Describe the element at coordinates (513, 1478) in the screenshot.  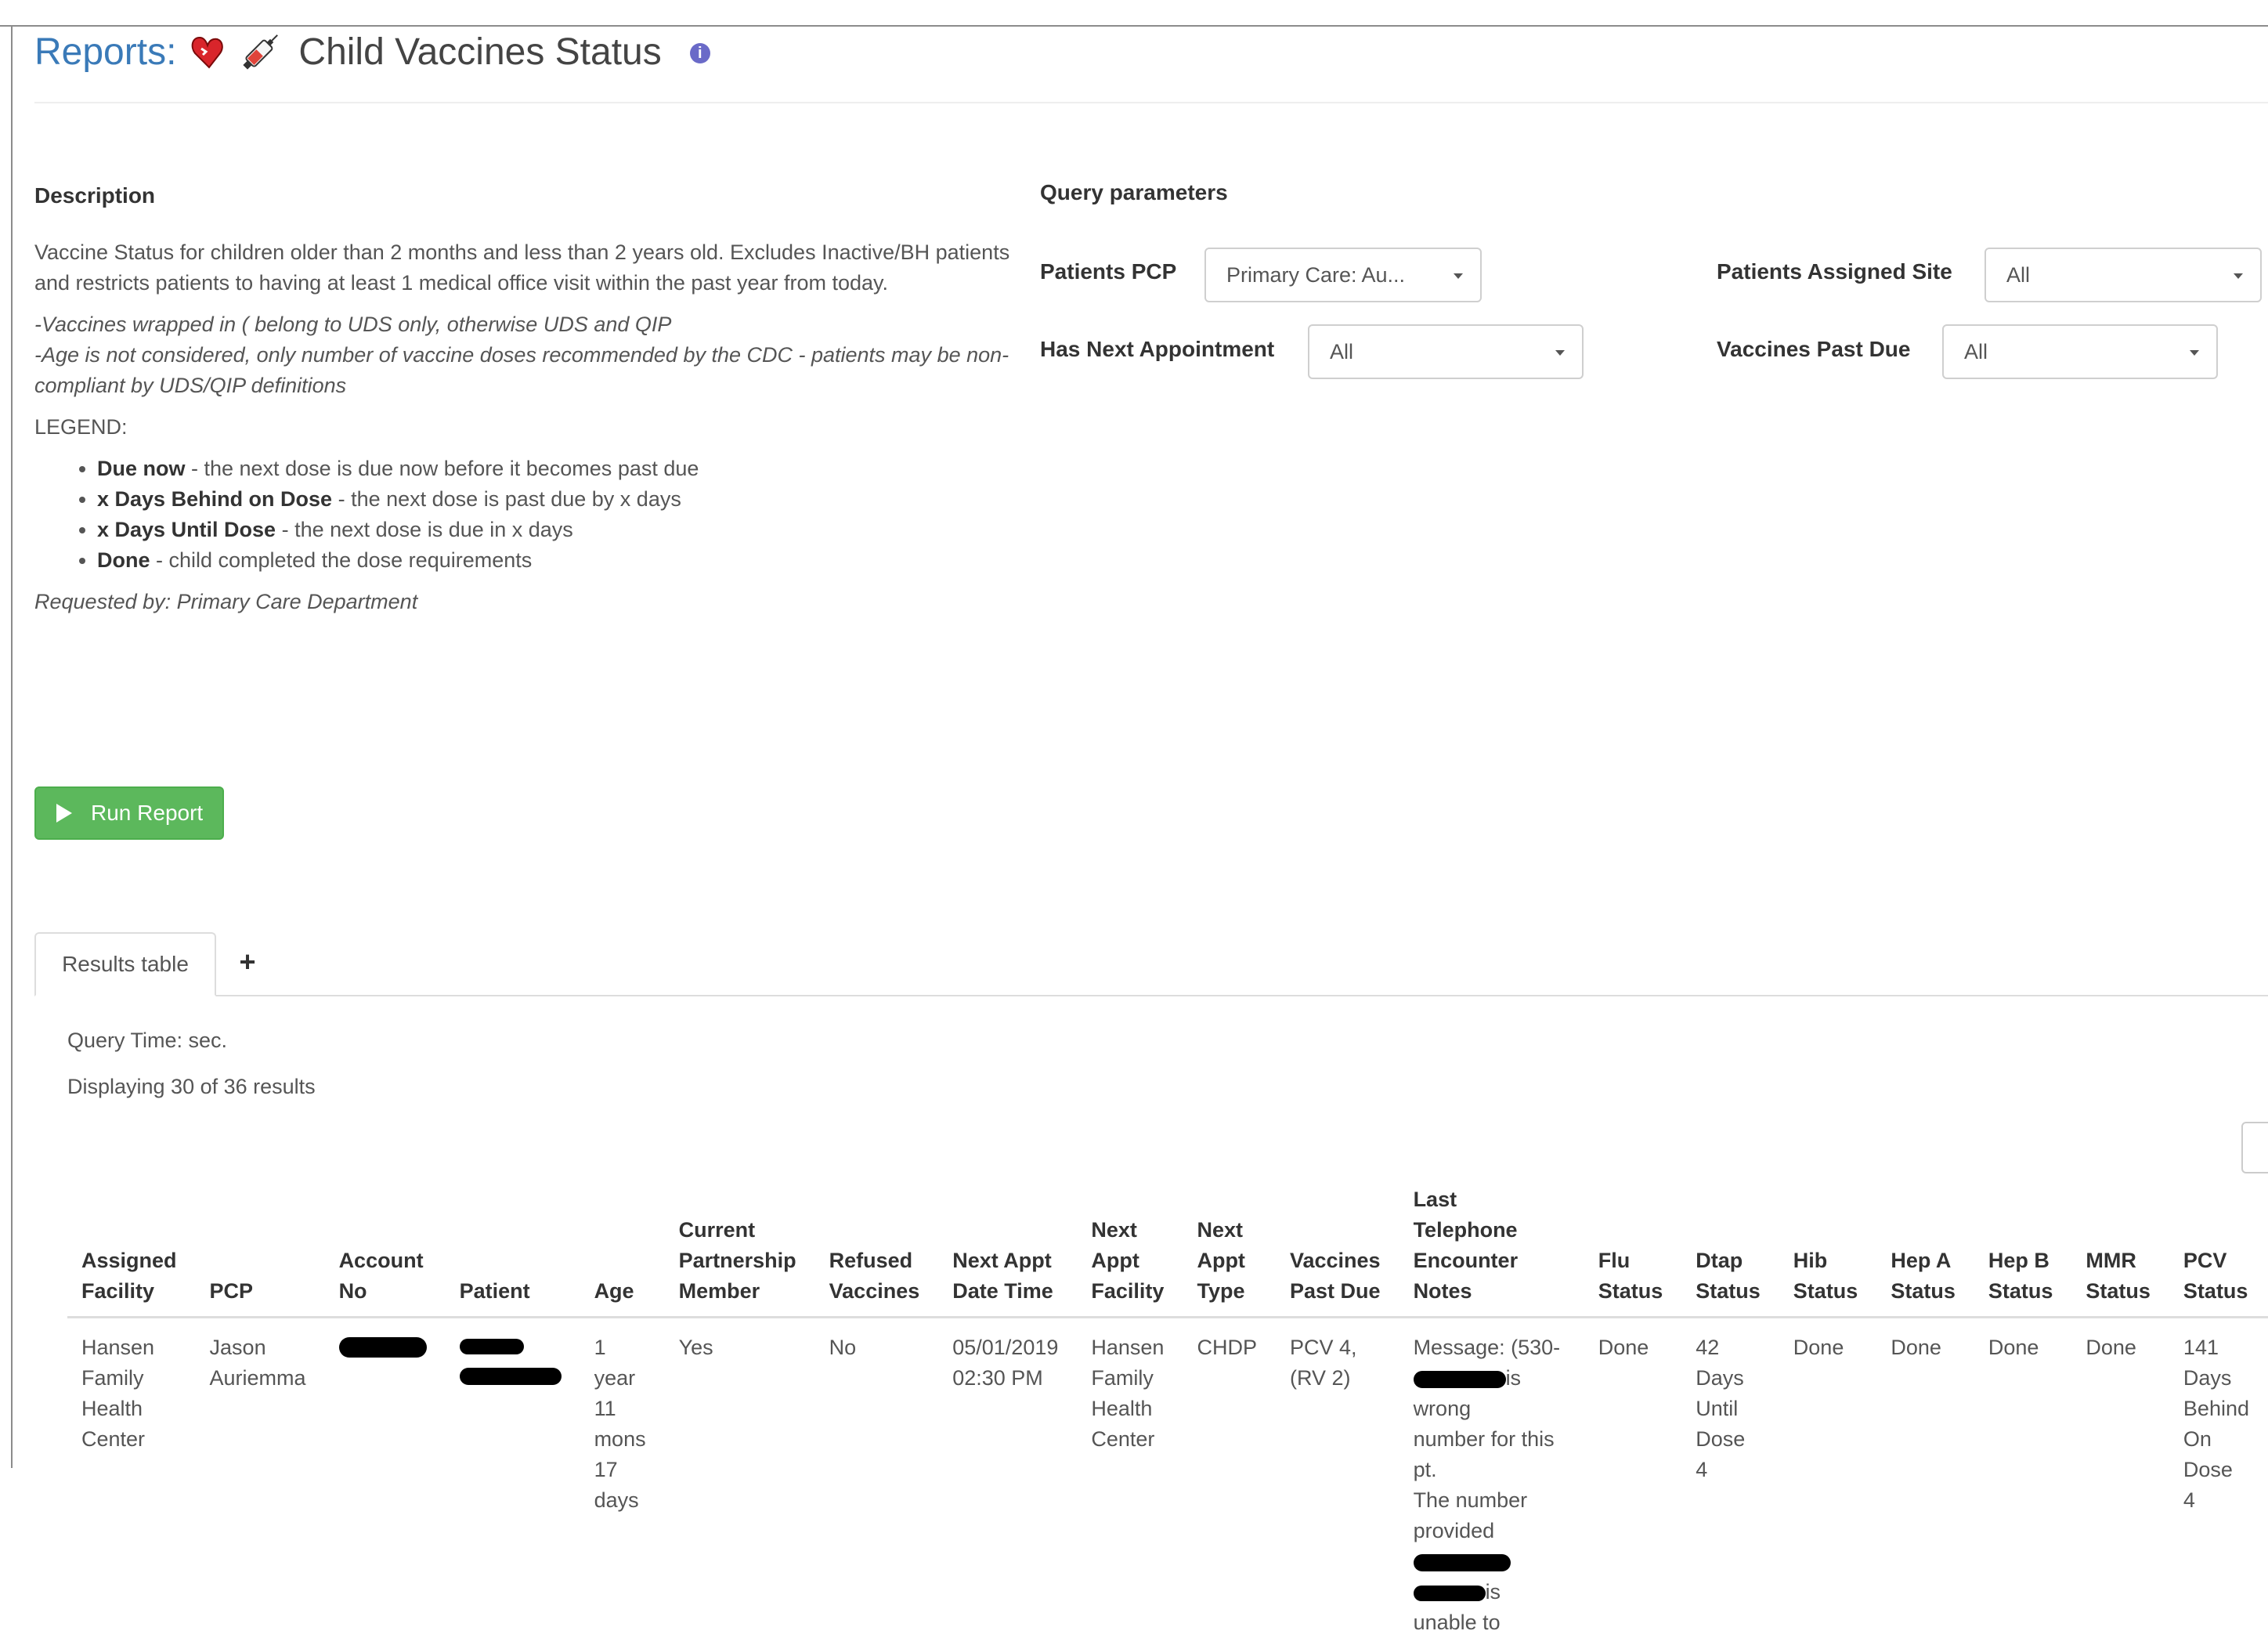
I see `cell-patient` at that location.